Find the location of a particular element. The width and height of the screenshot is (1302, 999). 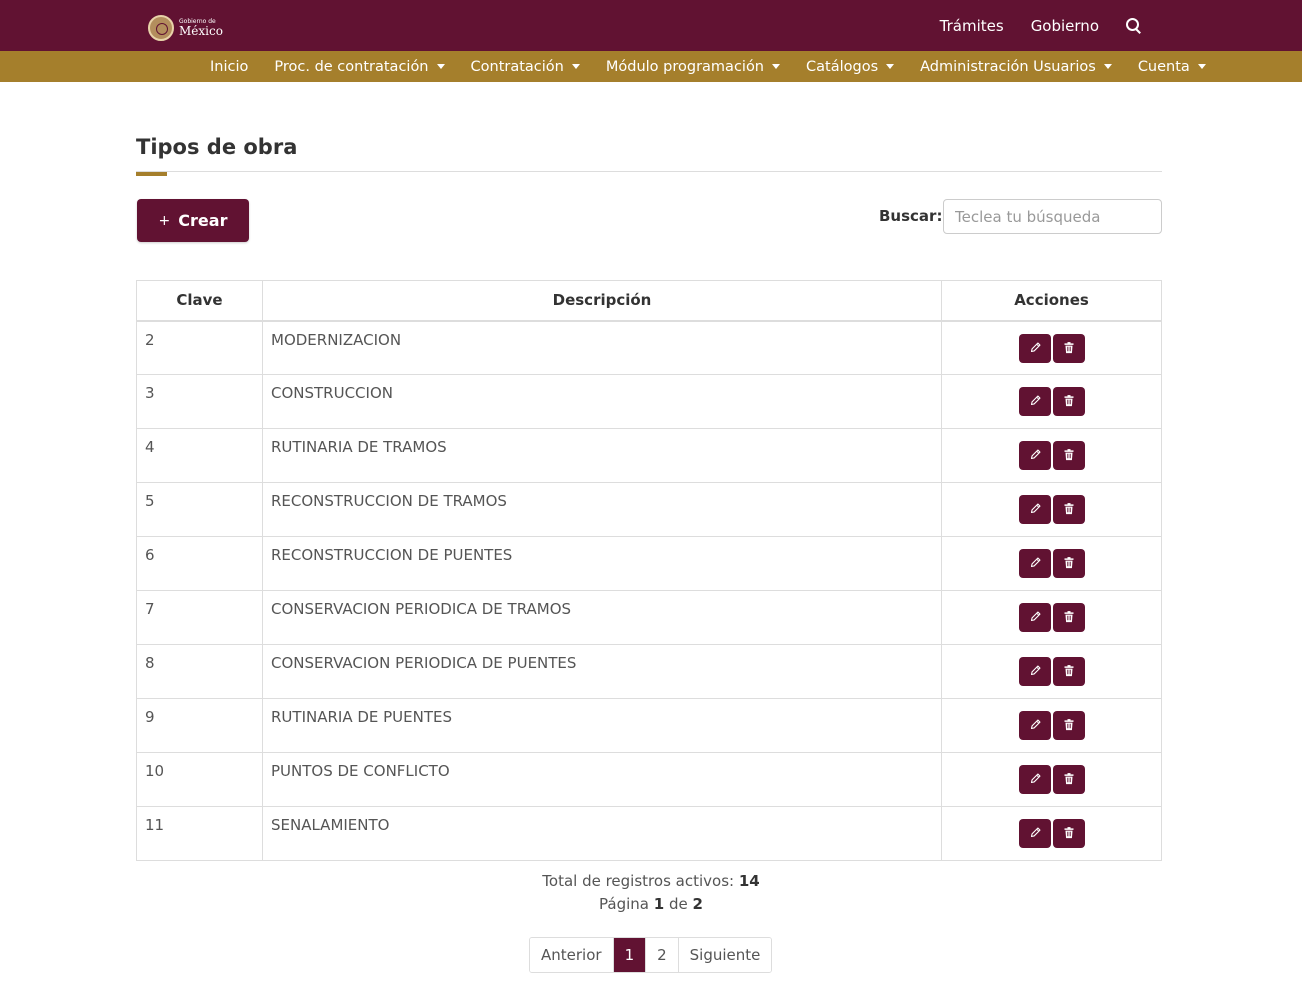

plus-icon: + is located at coordinates (164, 220).